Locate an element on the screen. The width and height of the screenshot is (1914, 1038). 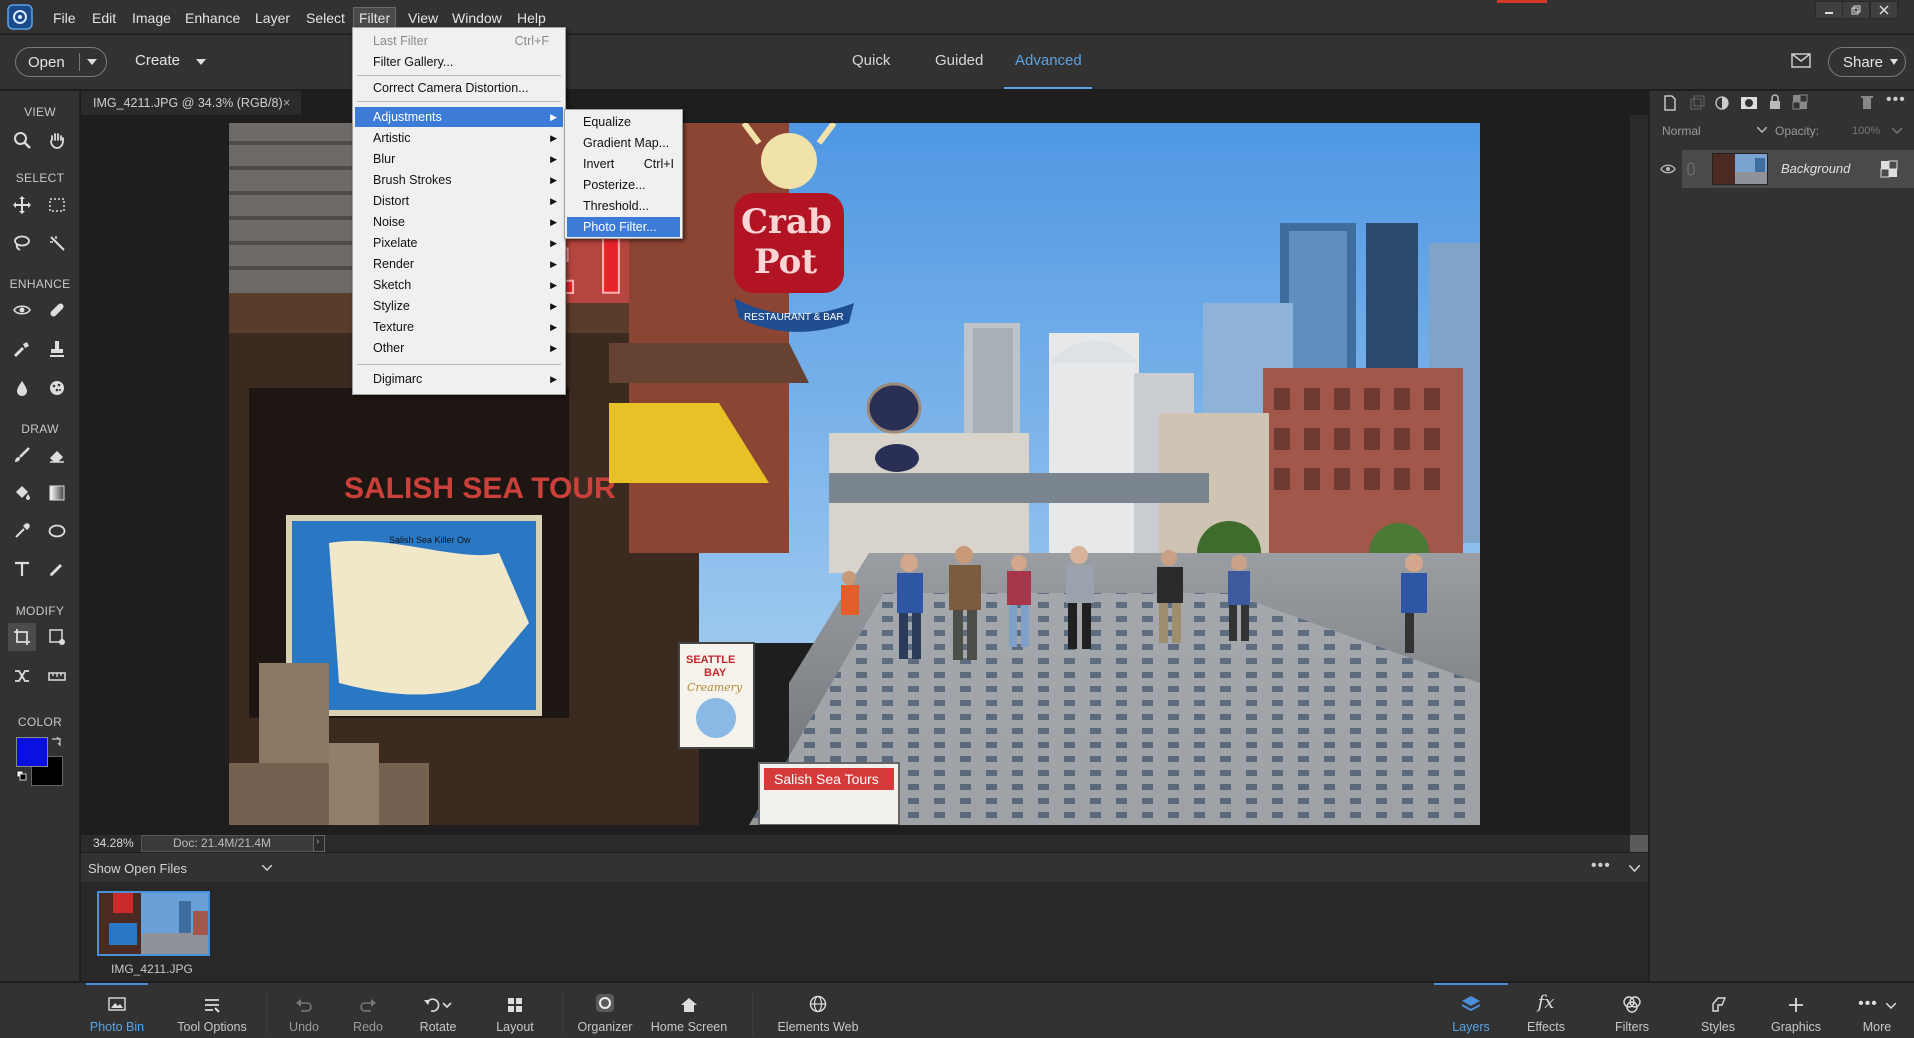
close-document-icon: × is located at coordinates (286, 103).